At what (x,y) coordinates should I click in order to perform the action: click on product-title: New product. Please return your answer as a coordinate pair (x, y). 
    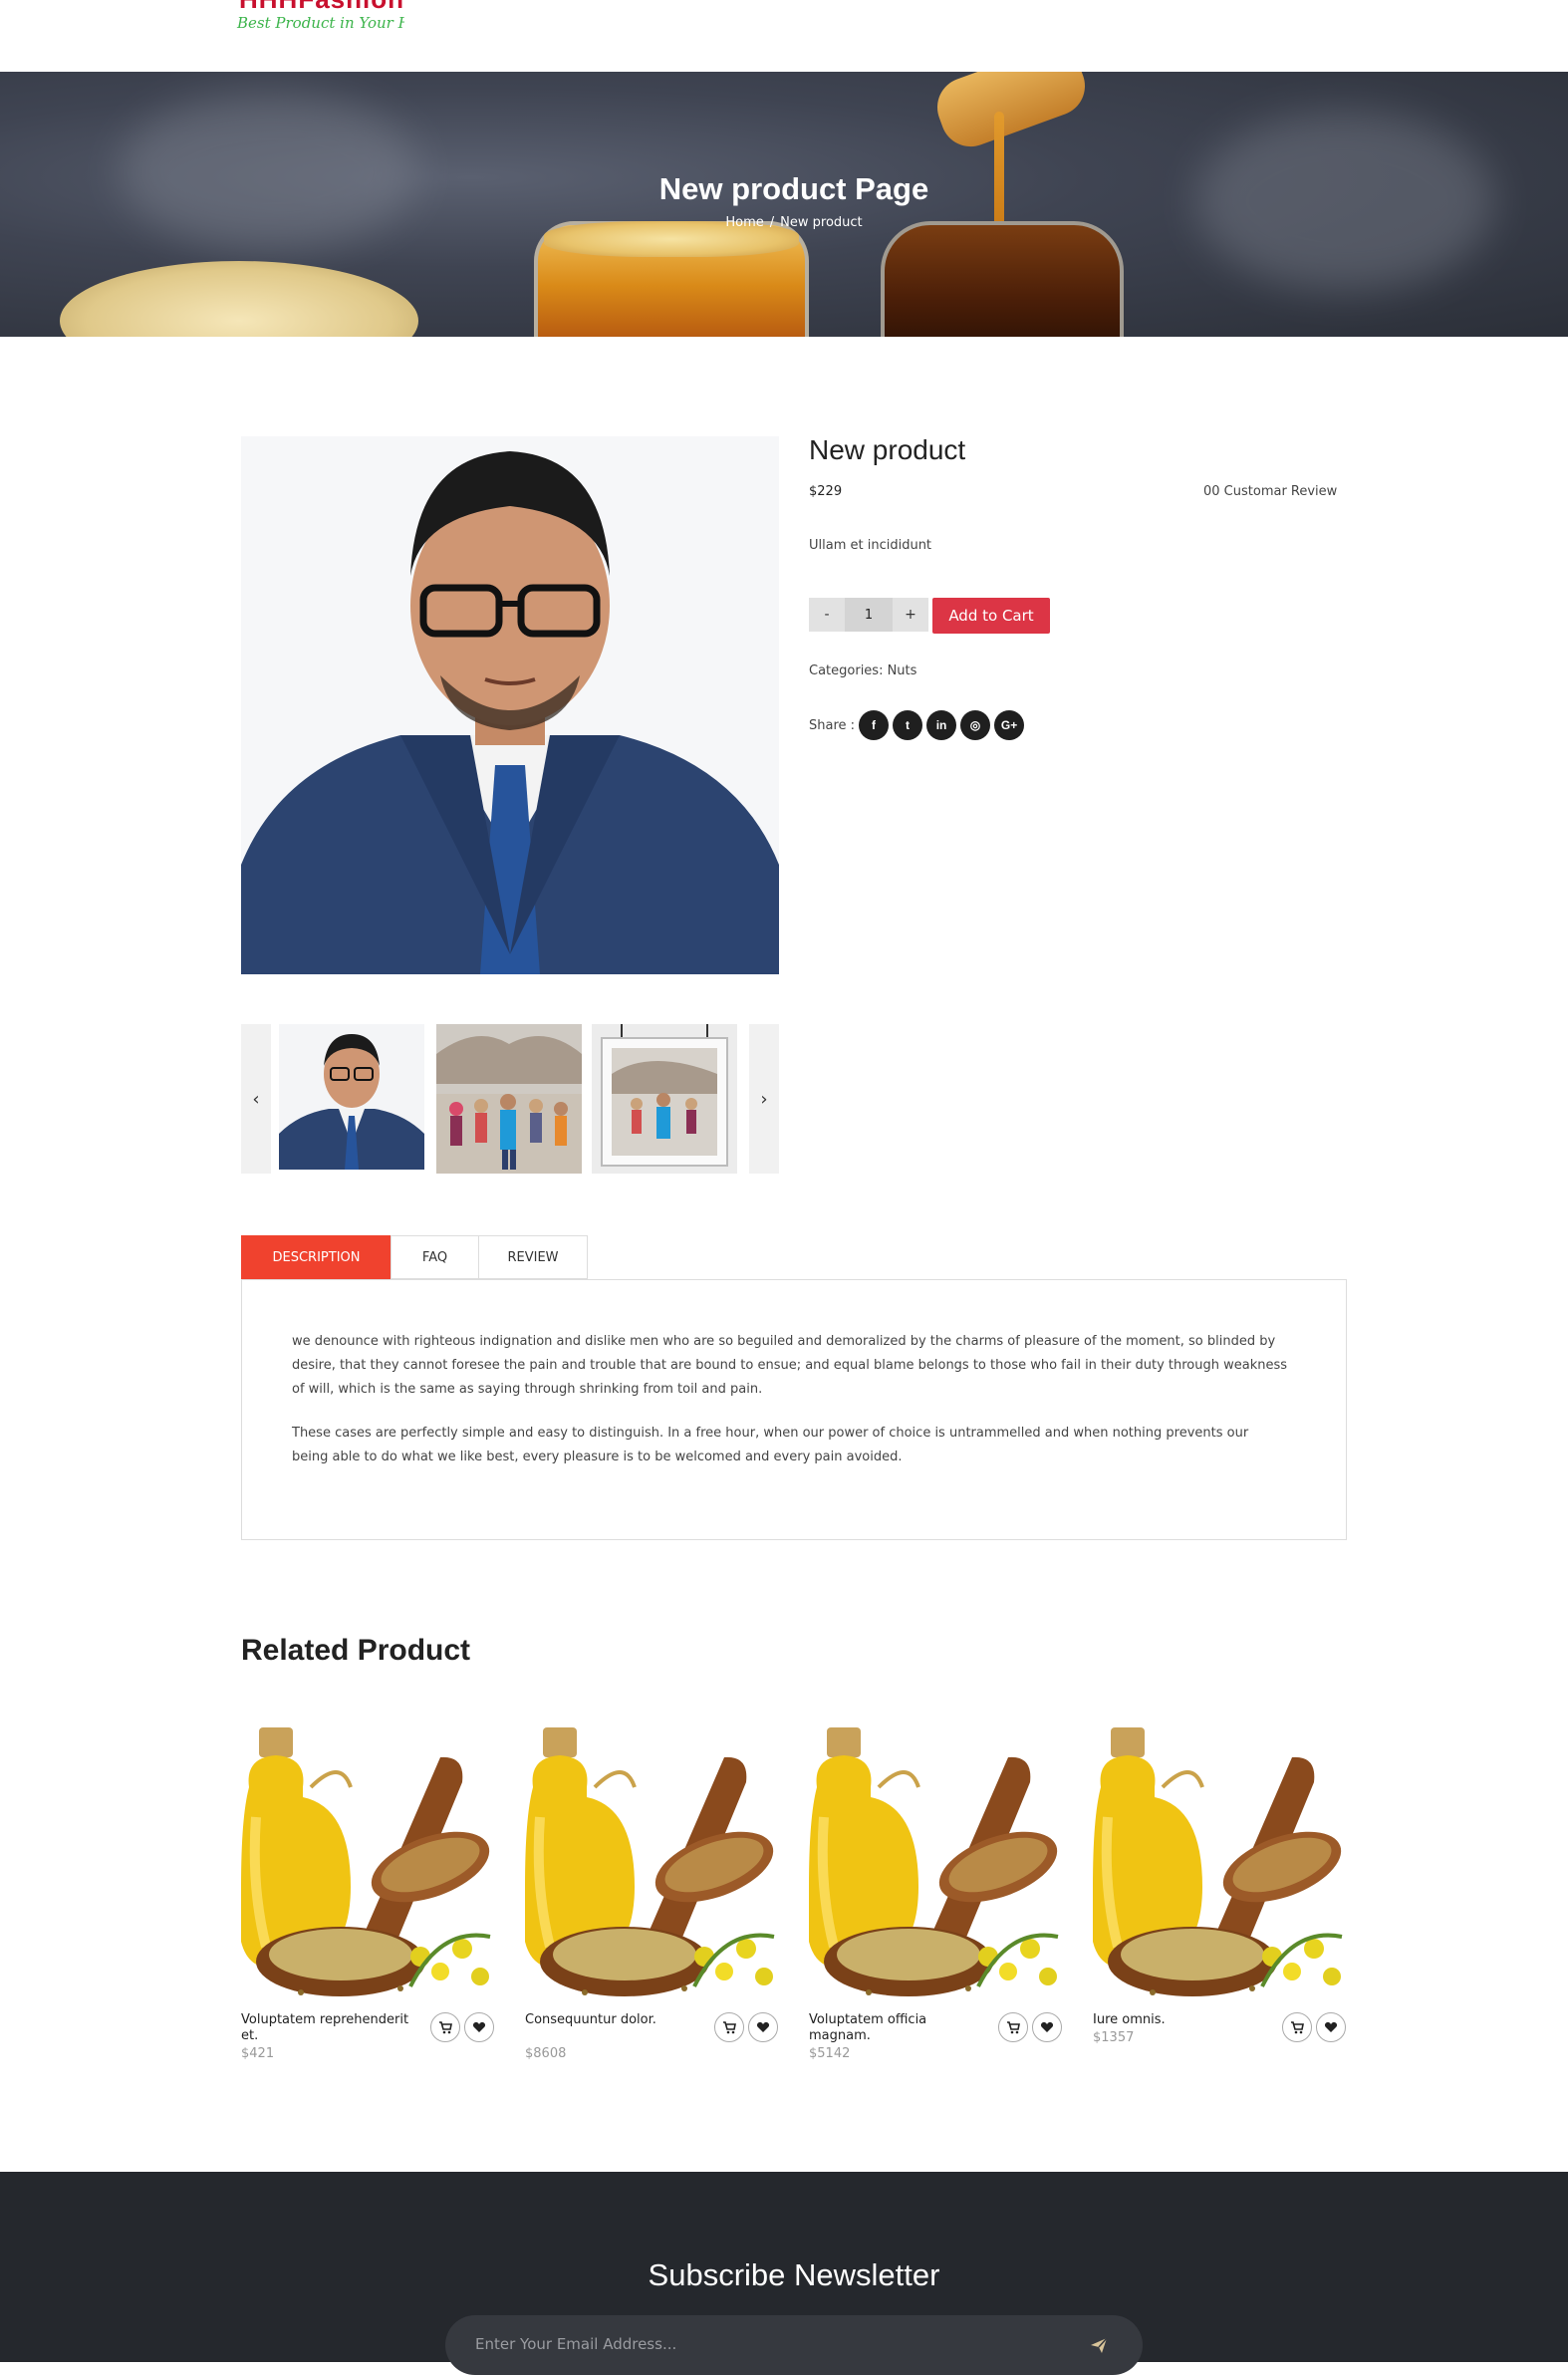
    Looking at the image, I should click on (887, 449).